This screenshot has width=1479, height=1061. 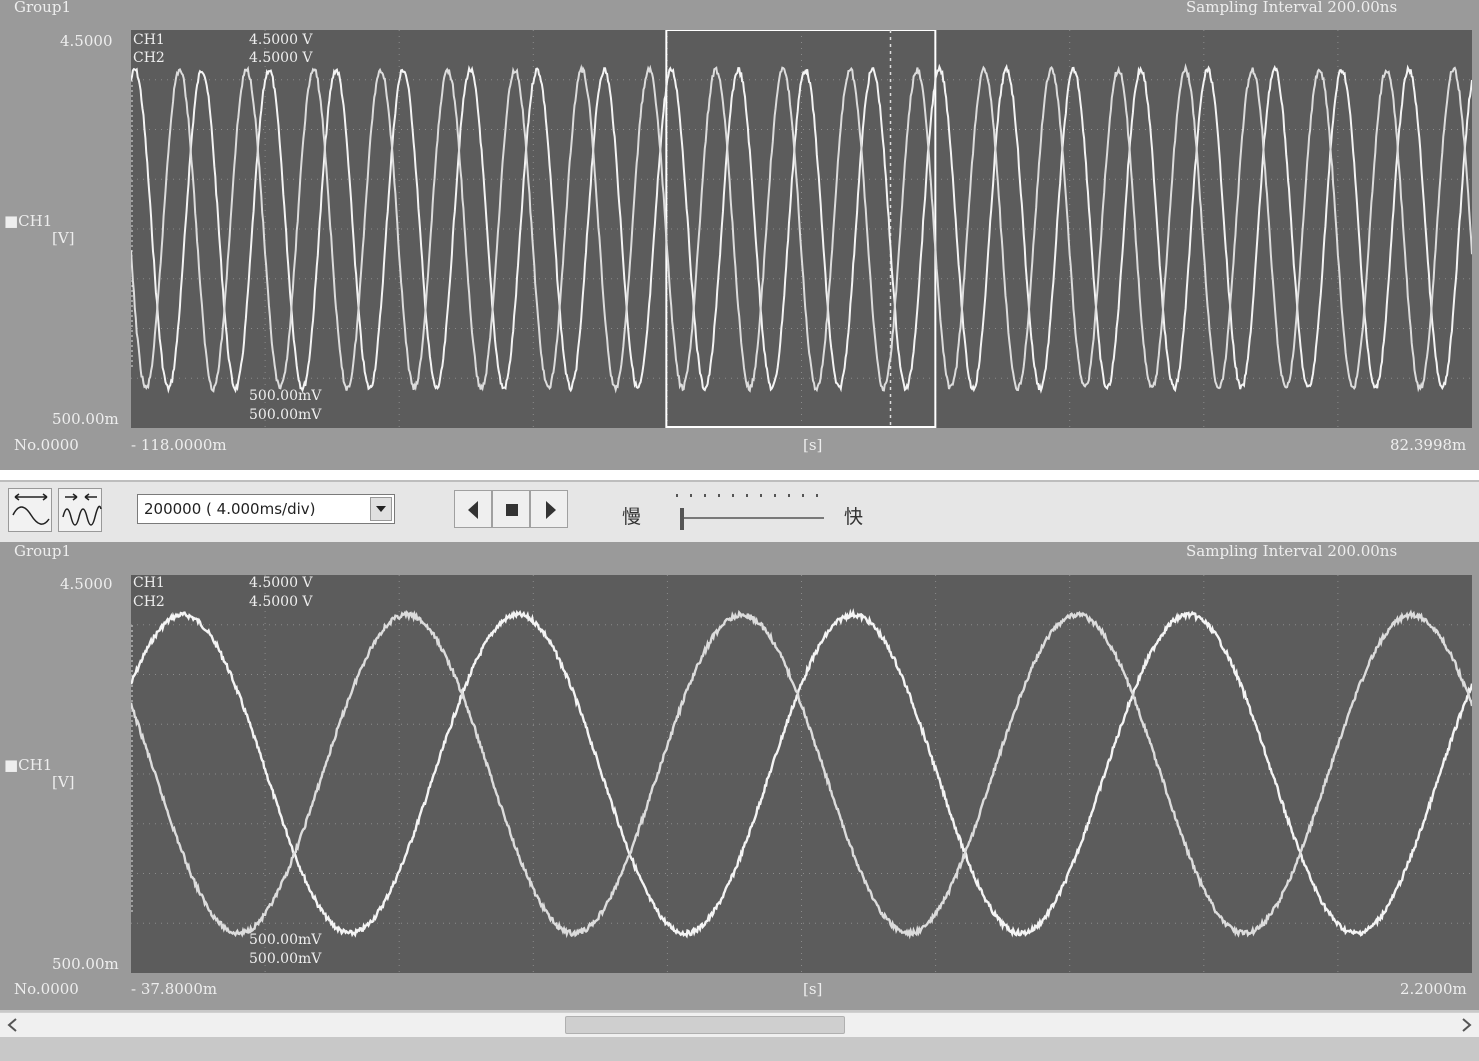 I want to click on stop-button, so click(x=511, y=509).